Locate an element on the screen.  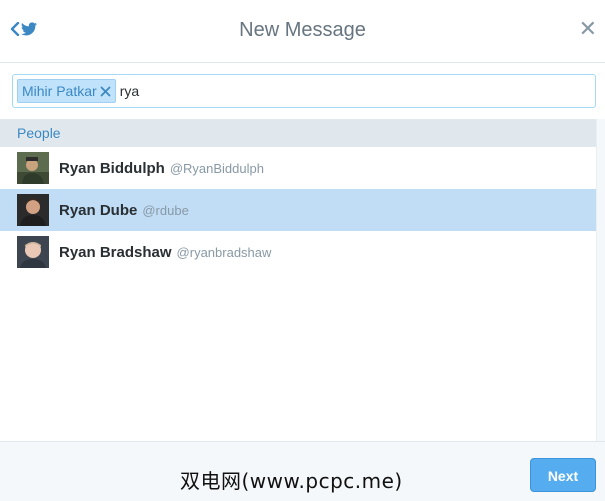
list-item-selected: Ryan Dube @rdube is located at coordinates (298, 210).